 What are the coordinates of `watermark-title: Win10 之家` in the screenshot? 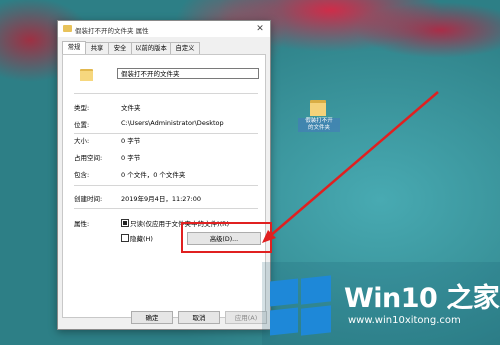 It's located at (422, 298).